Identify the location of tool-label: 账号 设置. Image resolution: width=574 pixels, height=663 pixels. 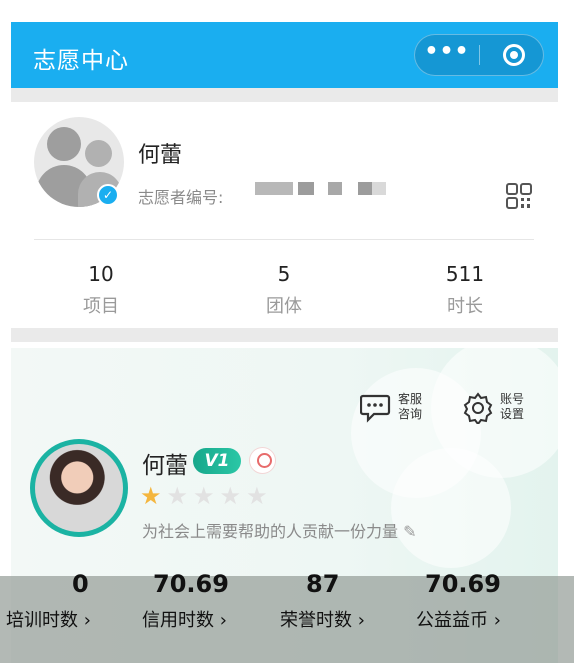
(512, 407).